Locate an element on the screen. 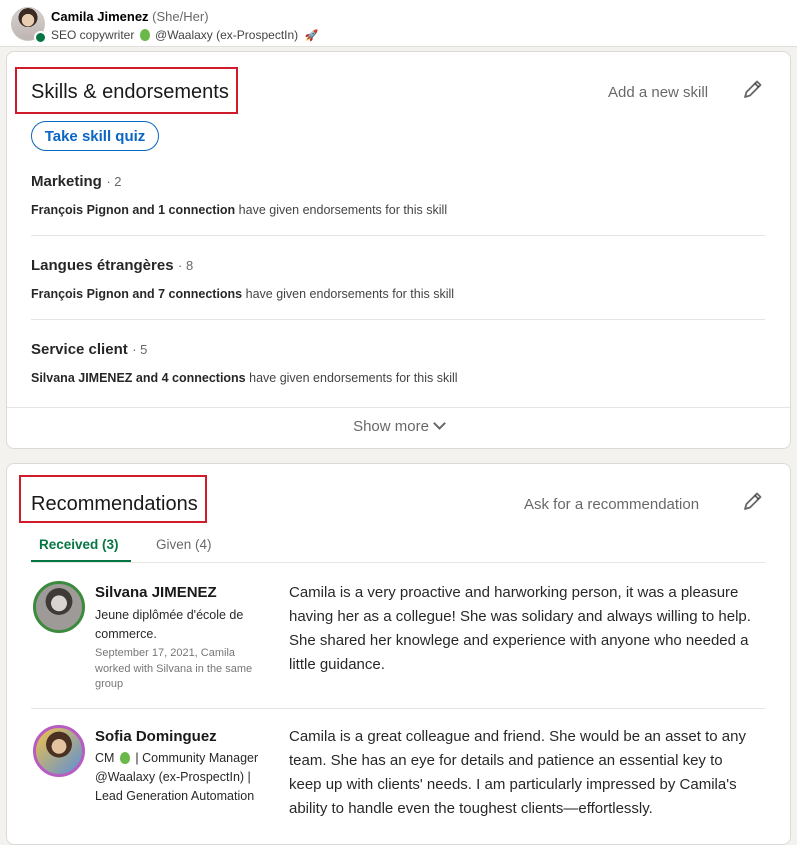  recommender-name: Sofia Dominguez is located at coordinates (156, 736).